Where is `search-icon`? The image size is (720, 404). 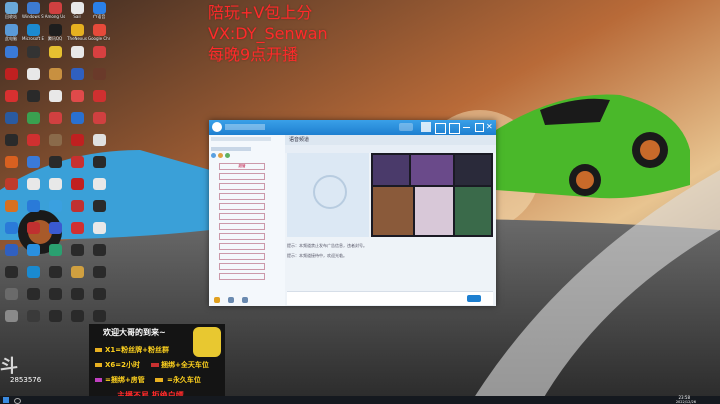 search-icon is located at coordinates (17, 401).